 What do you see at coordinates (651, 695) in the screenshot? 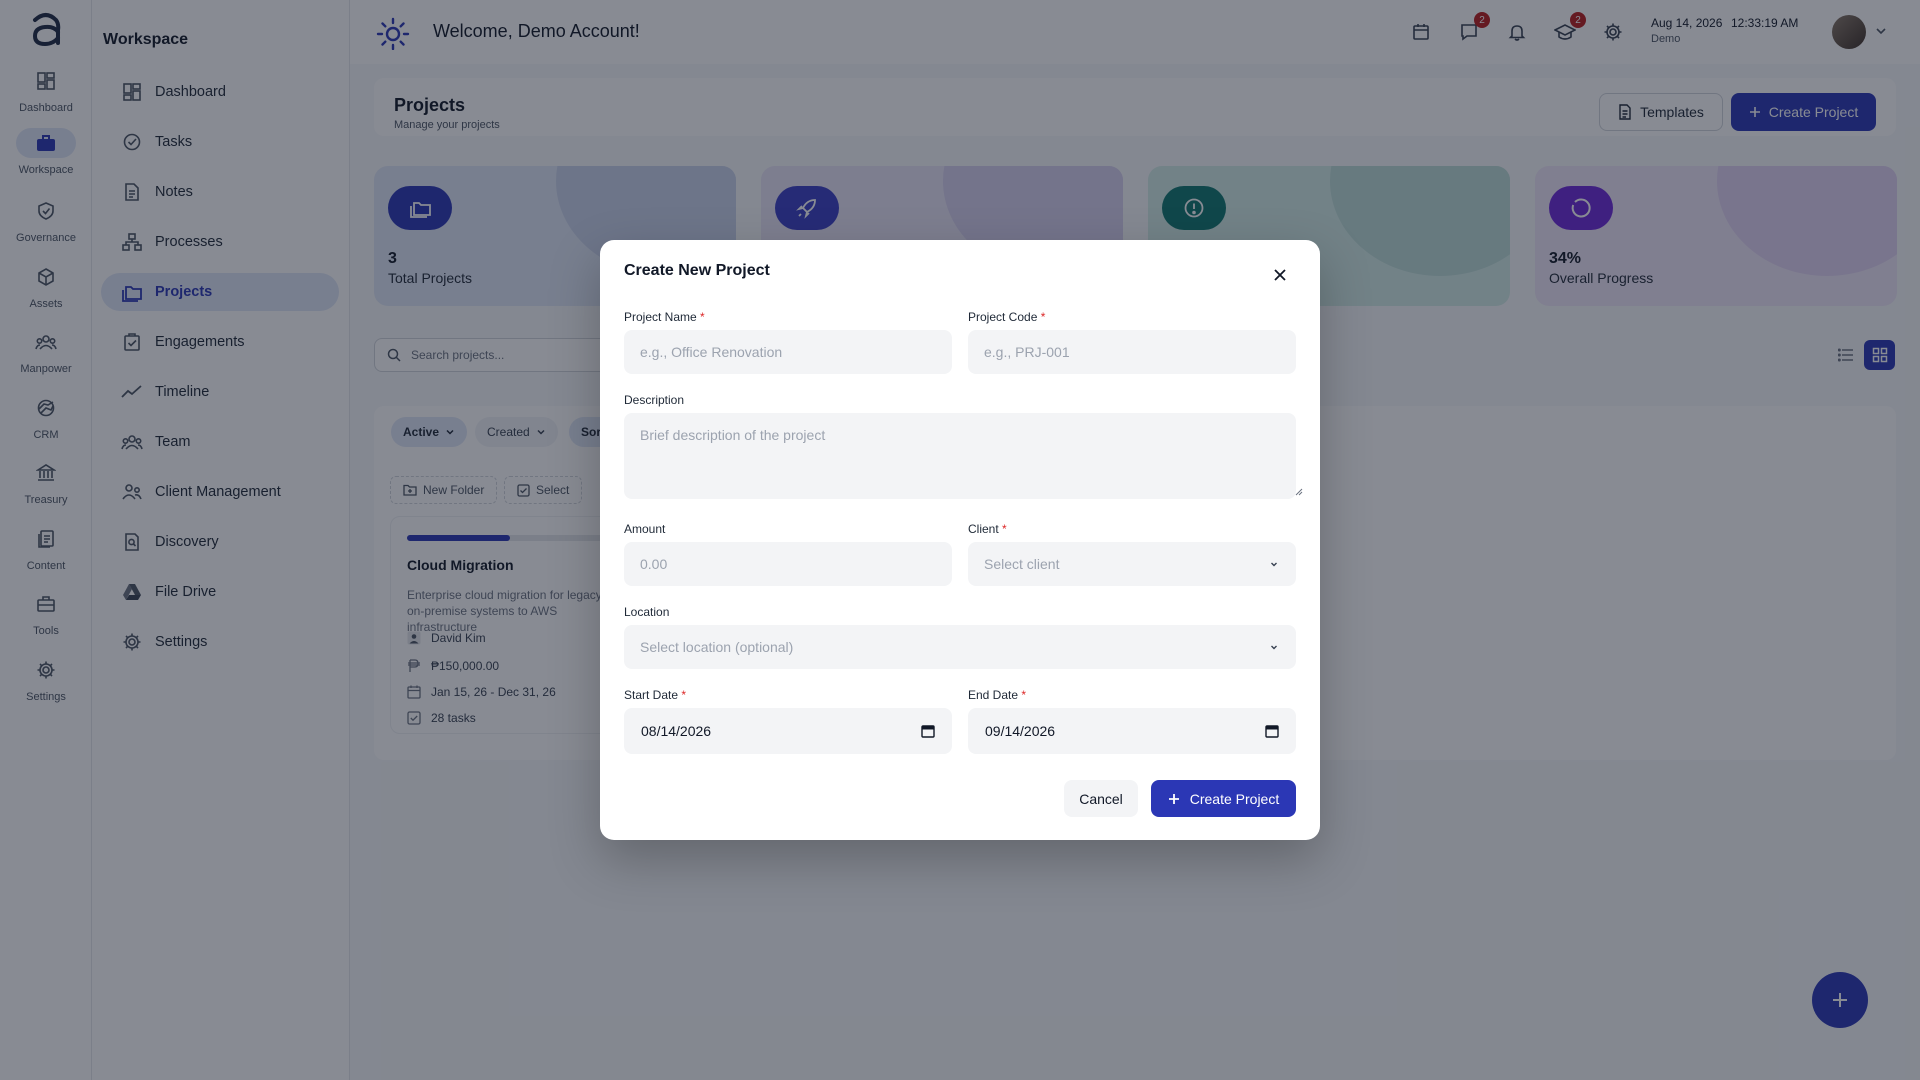
I see `start-date-label-text: Start Date` at bounding box center [651, 695].